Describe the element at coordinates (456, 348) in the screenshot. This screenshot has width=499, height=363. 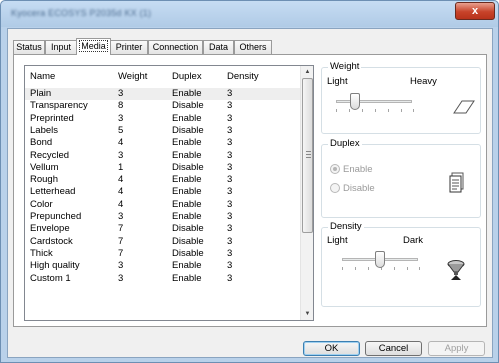
I see `apply-button: Apply` at that location.